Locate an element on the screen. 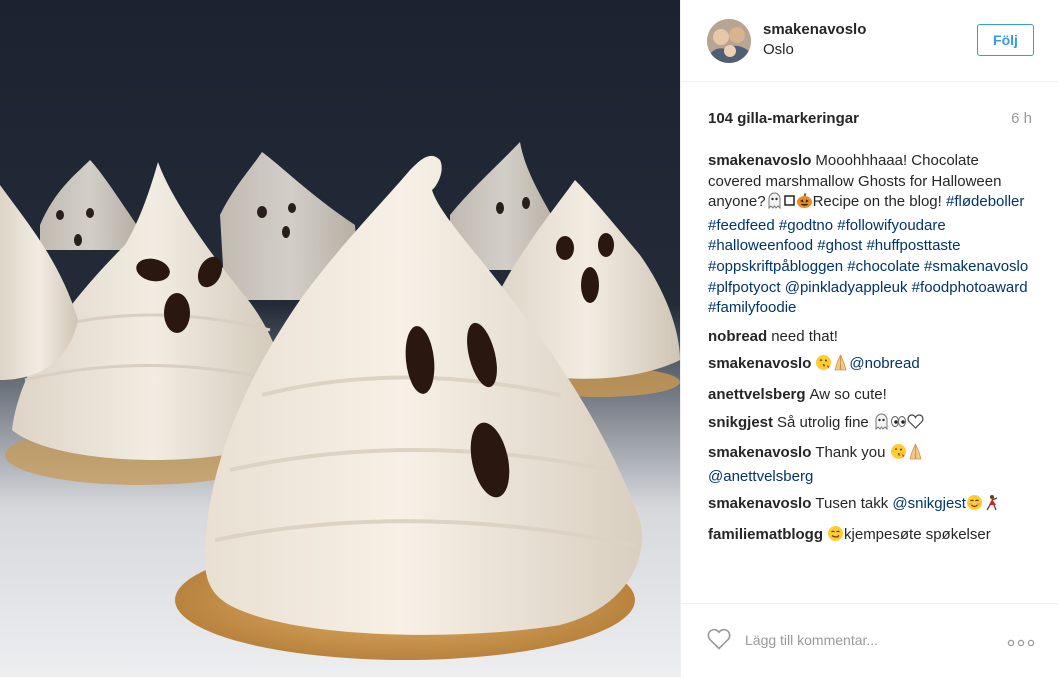 The image size is (1058, 677). pumpkin-emoji-icon is located at coordinates (804, 204).